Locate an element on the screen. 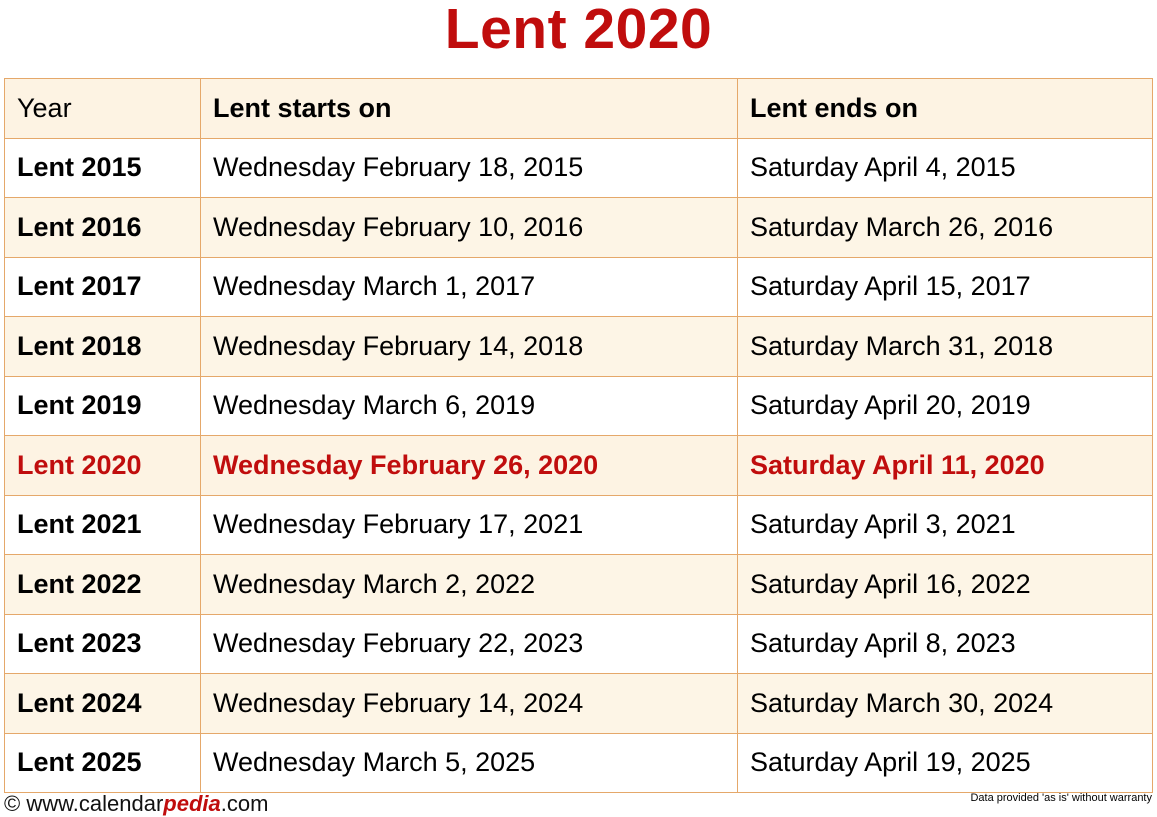  cell-end: Saturday April 3, 2021 is located at coordinates (945, 524).